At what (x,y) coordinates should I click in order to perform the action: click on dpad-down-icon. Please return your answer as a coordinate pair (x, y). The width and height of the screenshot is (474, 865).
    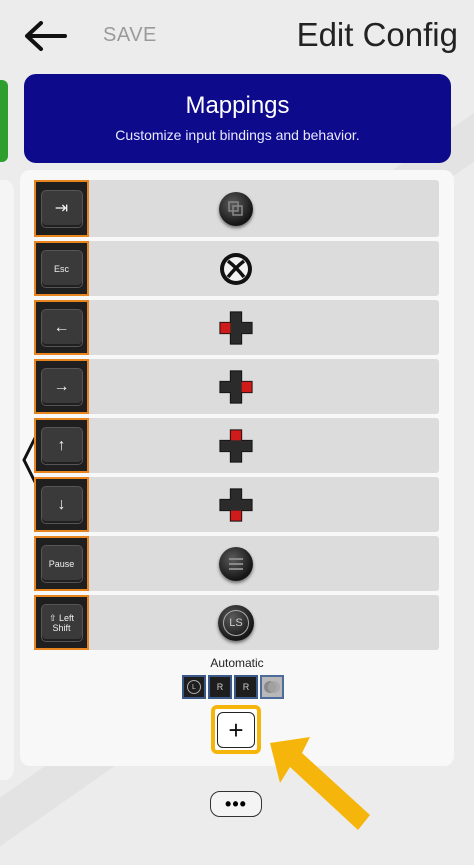
    Looking at the image, I should click on (236, 505).